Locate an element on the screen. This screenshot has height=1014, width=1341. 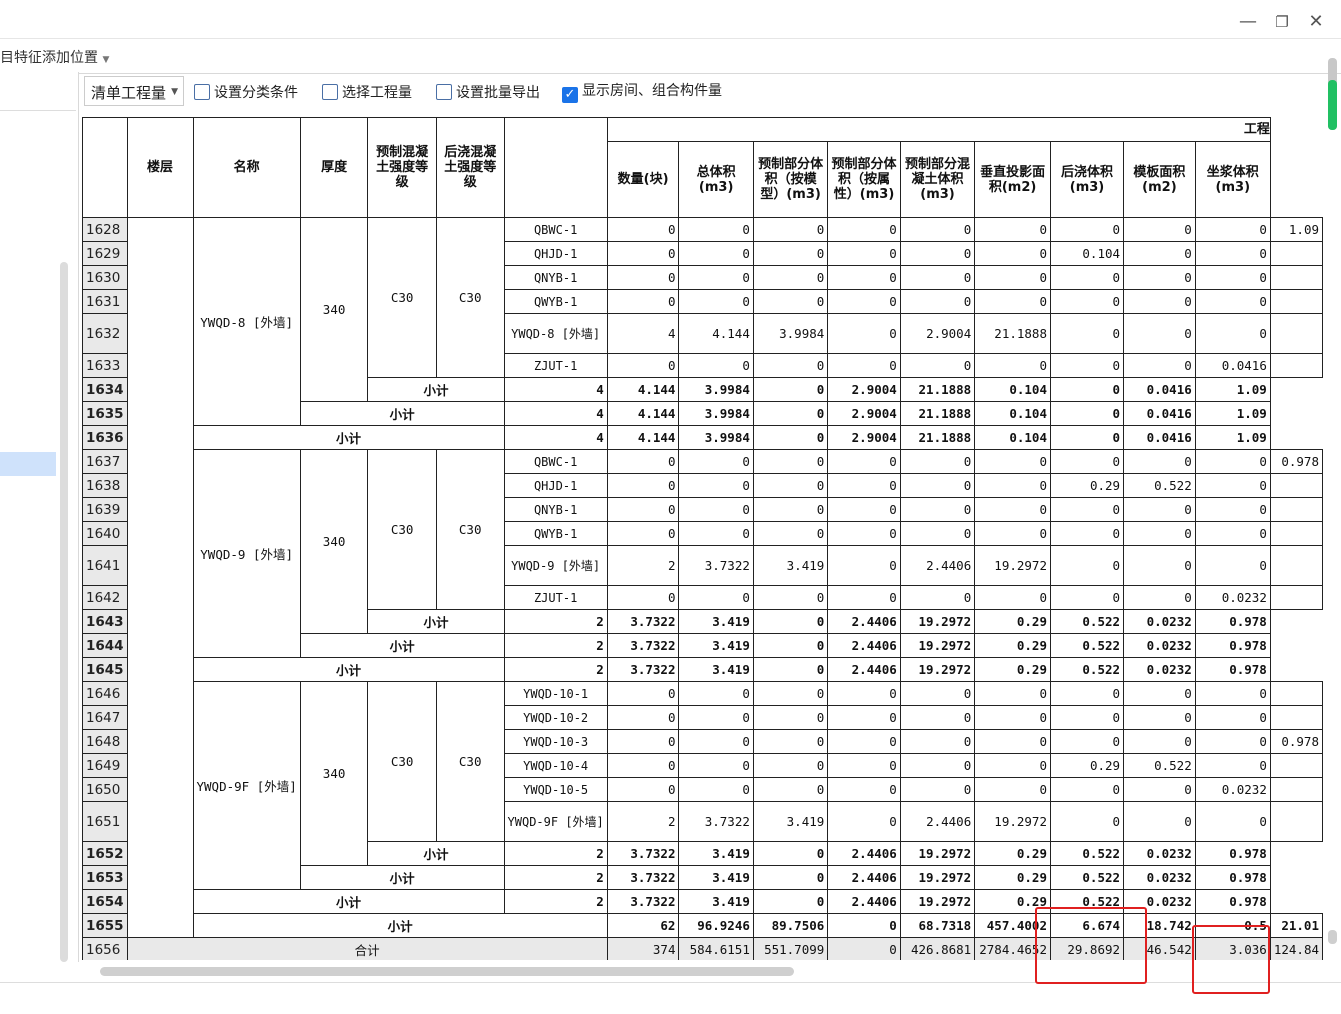
show-rooms-checkbox: ✓ 显示房间、组合构件量 is located at coordinates (642, 91).